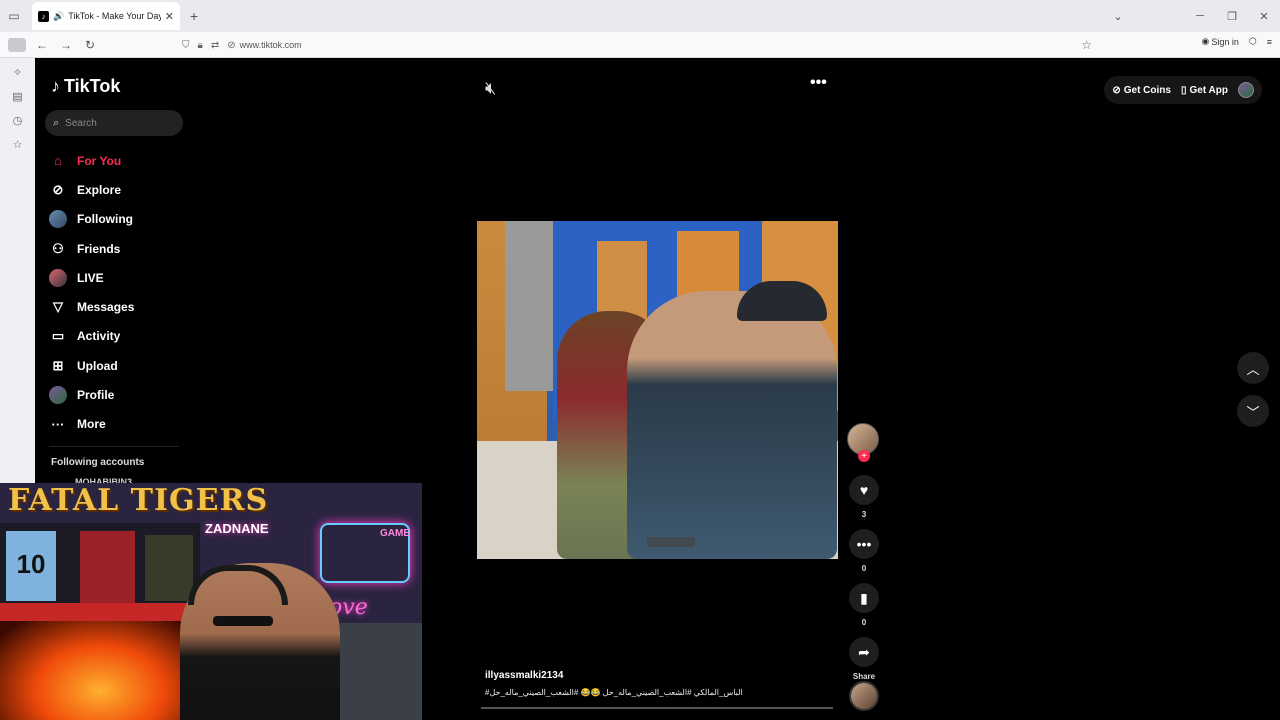 This screenshot has width=1280, height=720. Describe the element at coordinates (114, 123) in the screenshot. I see `search-input: ⌕ Search` at that location.